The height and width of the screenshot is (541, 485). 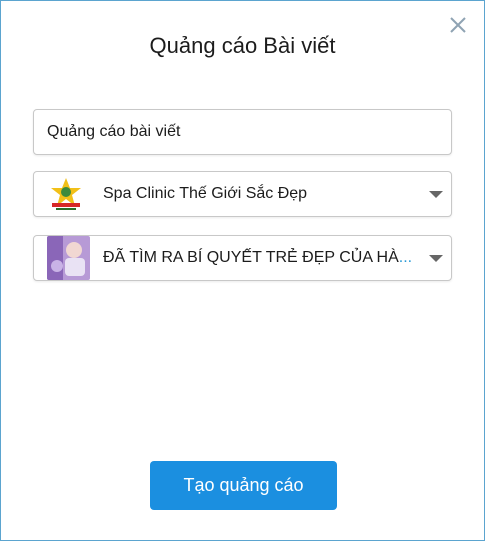 What do you see at coordinates (251, 257) in the screenshot?
I see `post-select-text: ĐÃ TÌM RA BÍ QUYẾT TRẺ ĐẸP CỦA HÀ` at bounding box center [251, 257].